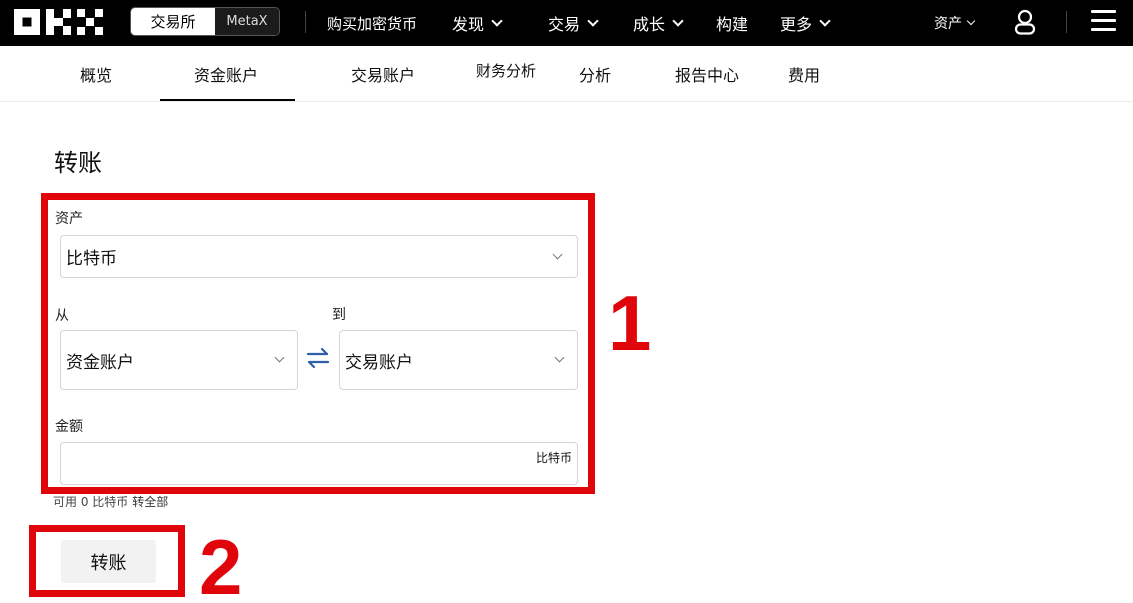 The width and height of the screenshot is (1133, 603). I want to click on annotation-number-1: 1, so click(630, 323).